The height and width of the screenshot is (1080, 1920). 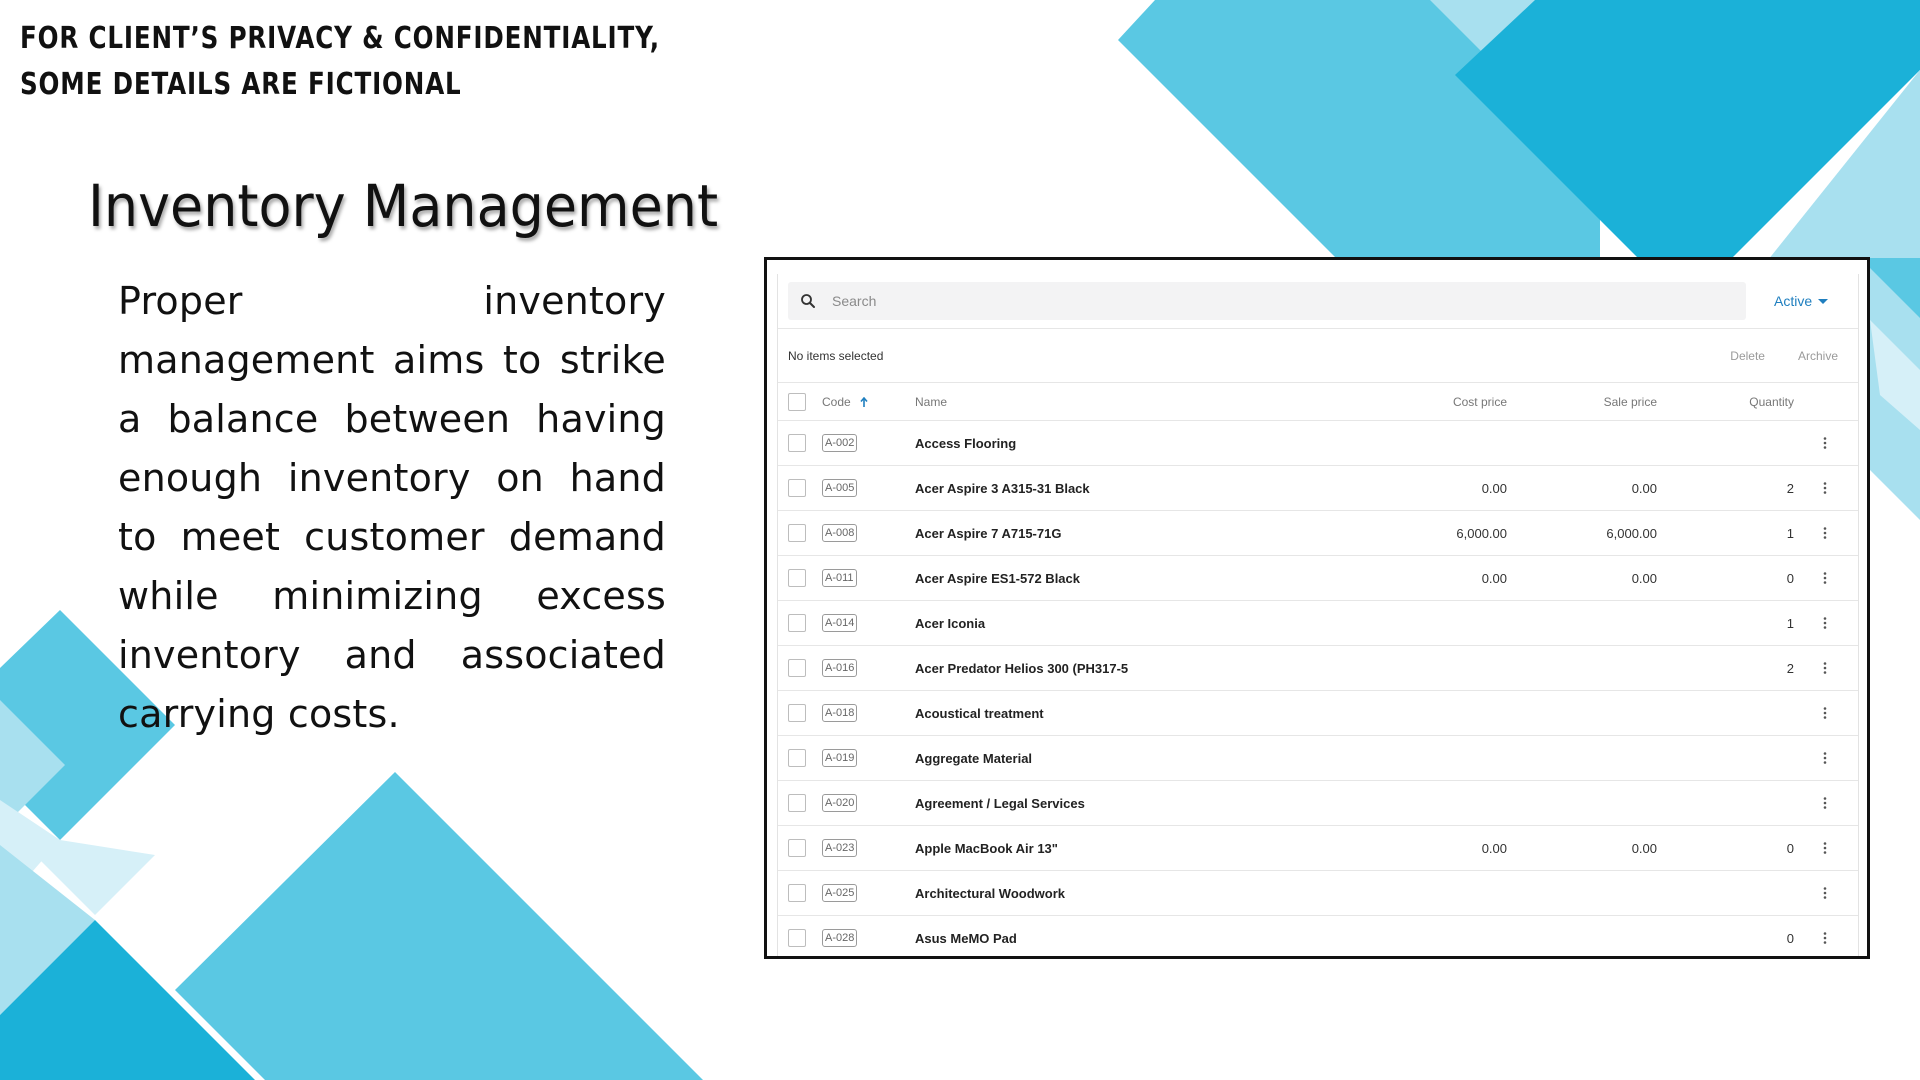 I want to click on table-row: A-023 Apple MacBook Air 13" 0.00 0.00 0, so click(x=1318, y=848).